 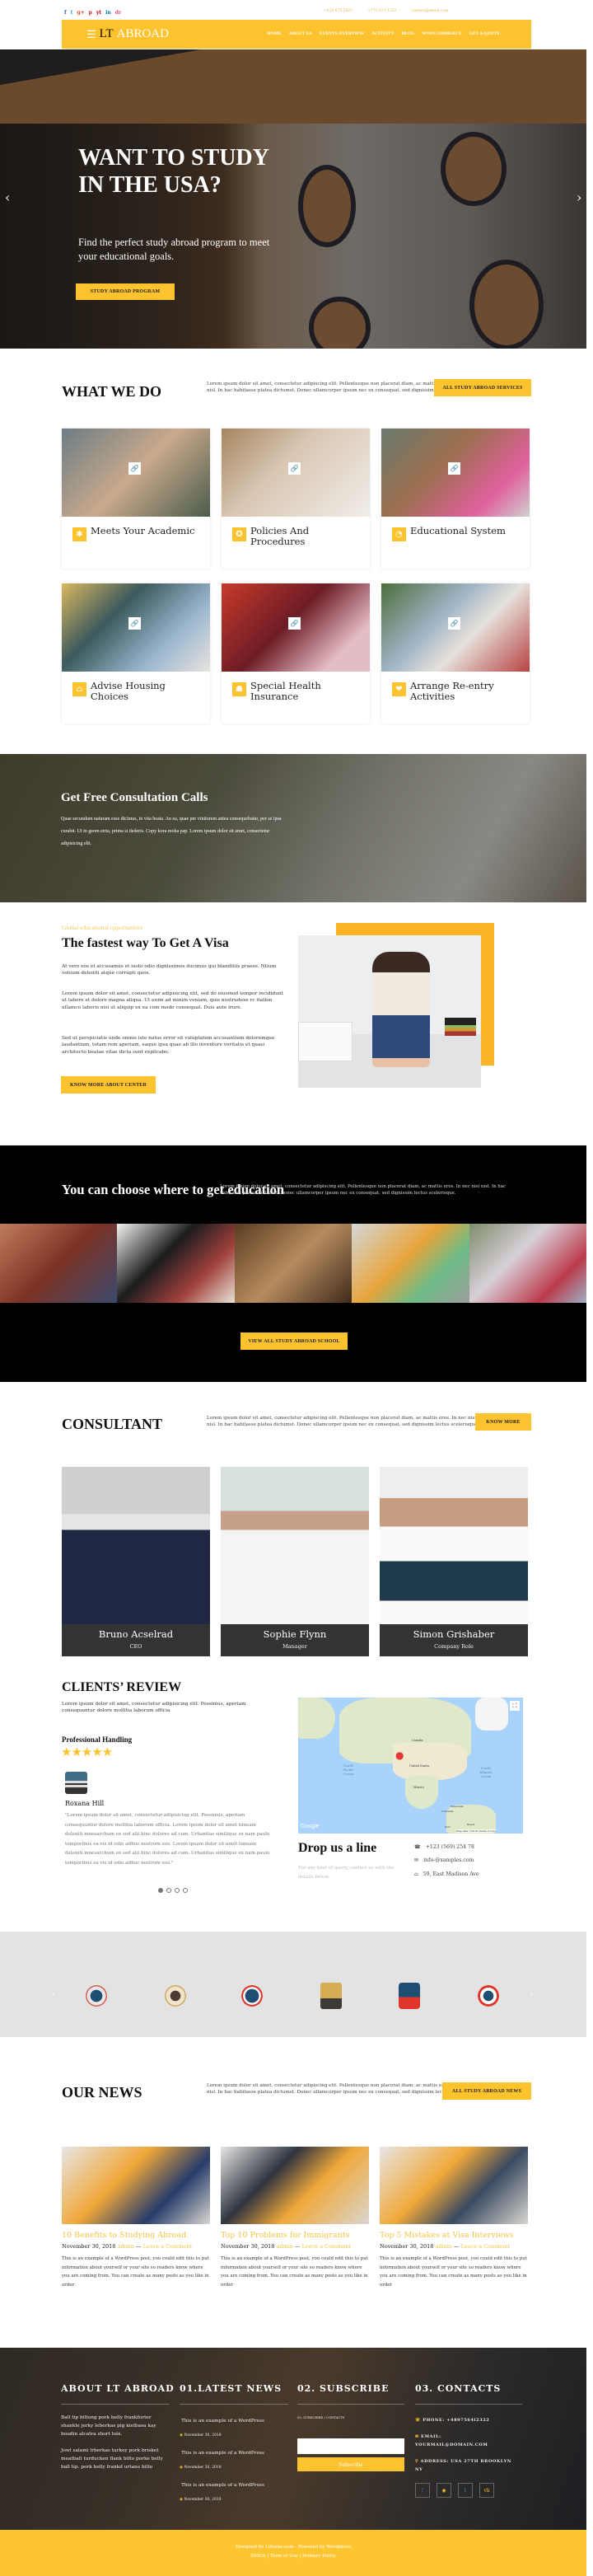 I want to click on youtube-icon: yt, so click(x=98, y=13).